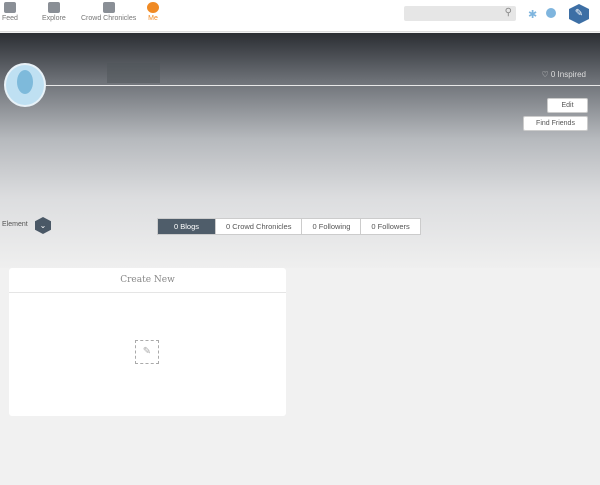 The height and width of the screenshot is (485, 600). What do you see at coordinates (133, 73) in the screenshot?
I see `profile-name` at bounding box center [133, 73].